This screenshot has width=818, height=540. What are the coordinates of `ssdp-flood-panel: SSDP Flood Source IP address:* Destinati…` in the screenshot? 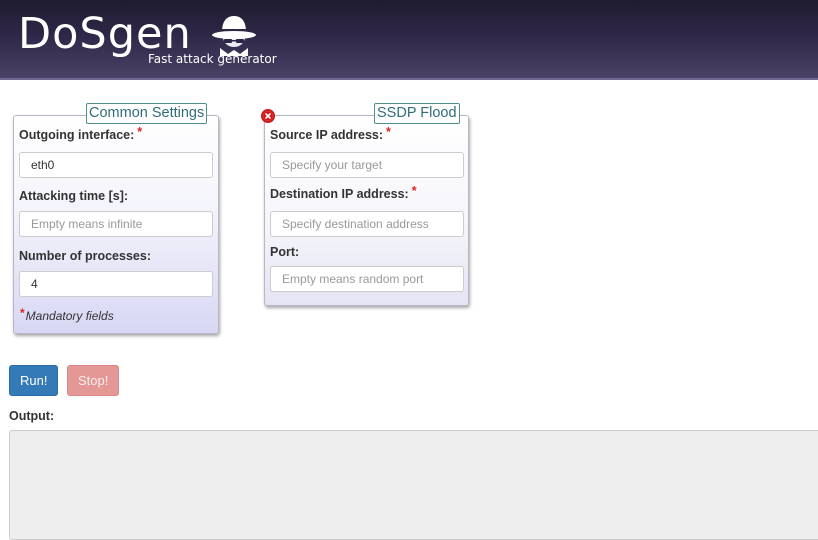 It's located at (365, 204).